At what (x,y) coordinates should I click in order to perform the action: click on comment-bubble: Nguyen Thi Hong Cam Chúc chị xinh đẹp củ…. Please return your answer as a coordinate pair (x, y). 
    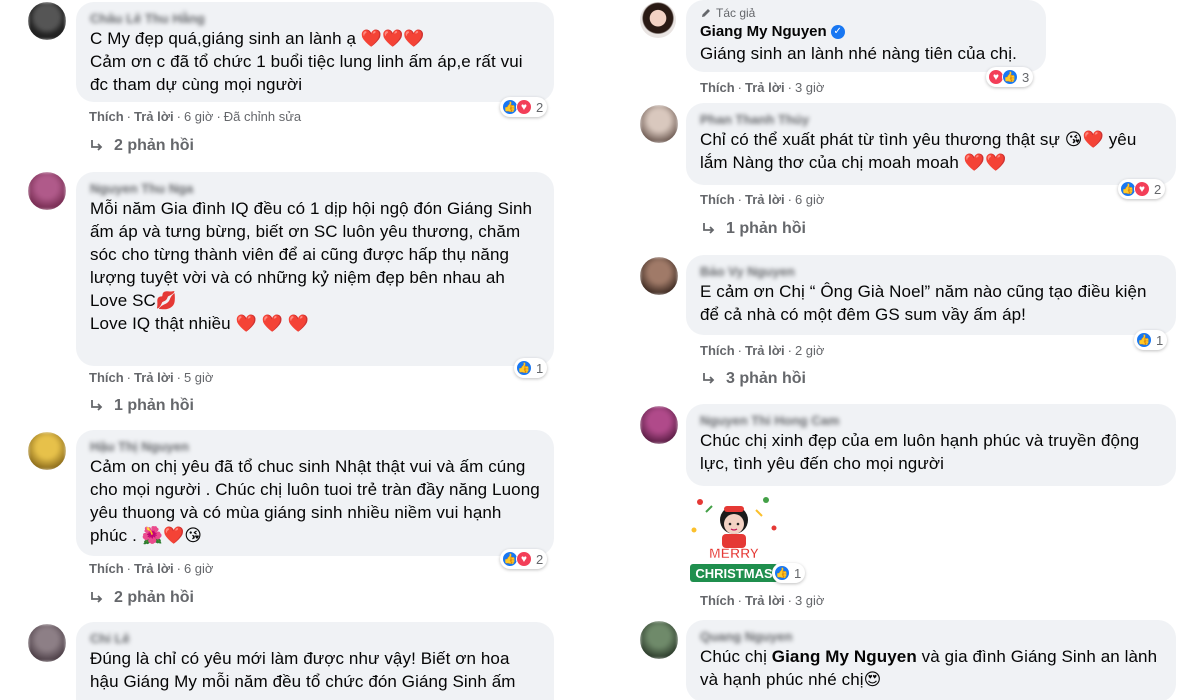
    Looking at the image, I should click on (931, 445).